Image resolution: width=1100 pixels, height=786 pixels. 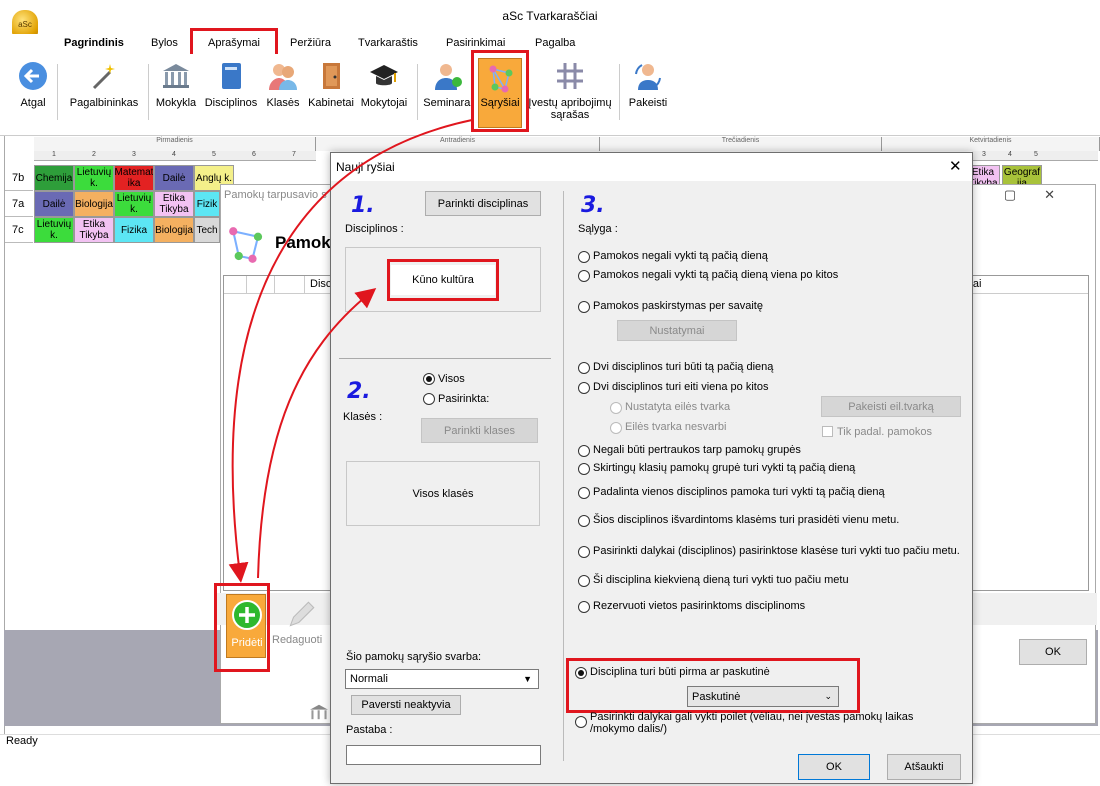 I want to click on arrow-relations-to-add, so click(x=350, y=351).